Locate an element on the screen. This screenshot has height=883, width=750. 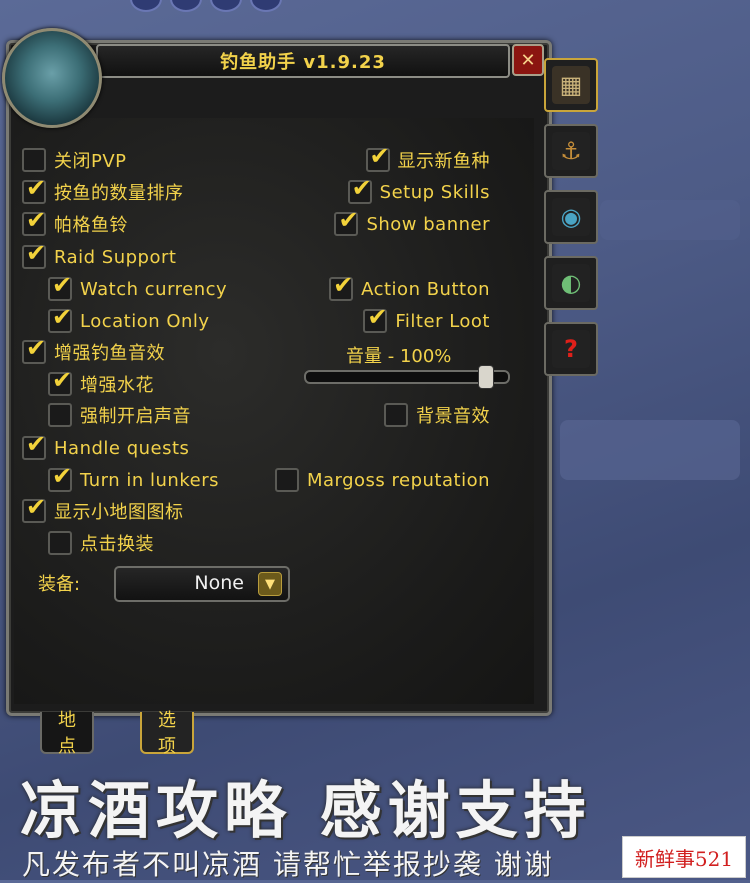
left-option-8-checkbox is located at coordinates (60, 415).